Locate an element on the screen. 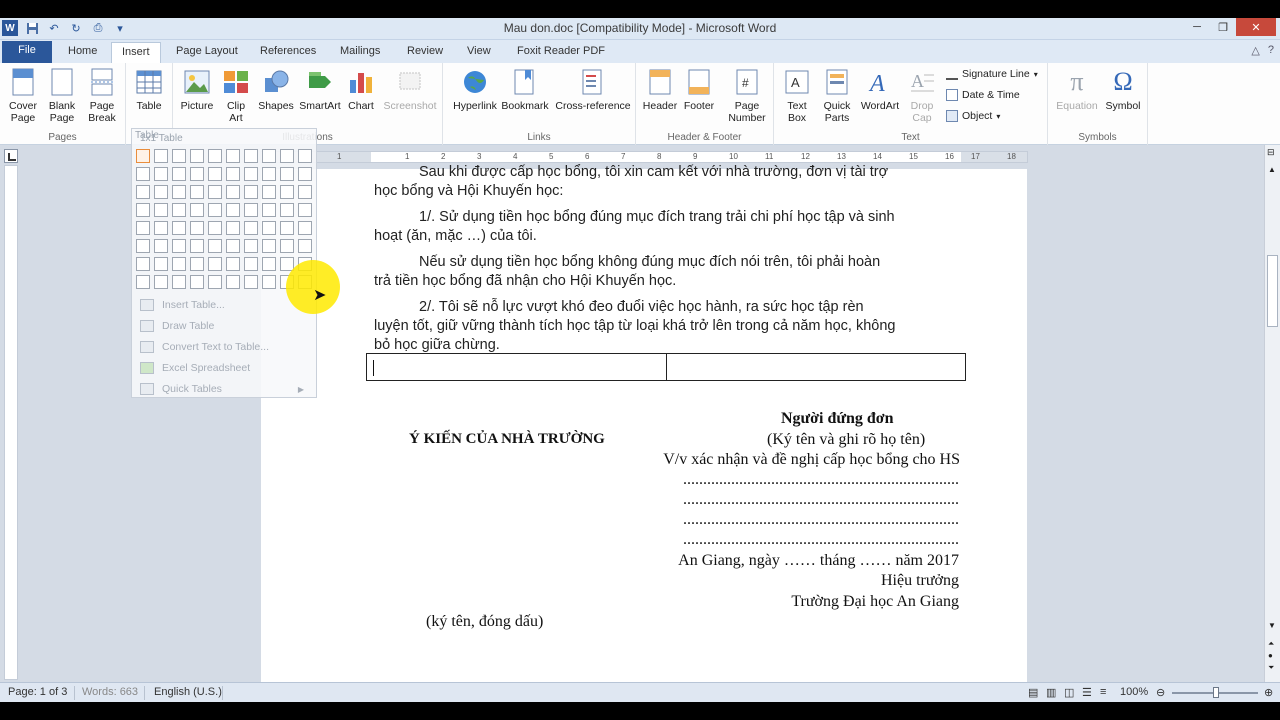 The width and height of the screenshot is (1280, 720). close-button: ✕ is located at coordinates (1256, 27).